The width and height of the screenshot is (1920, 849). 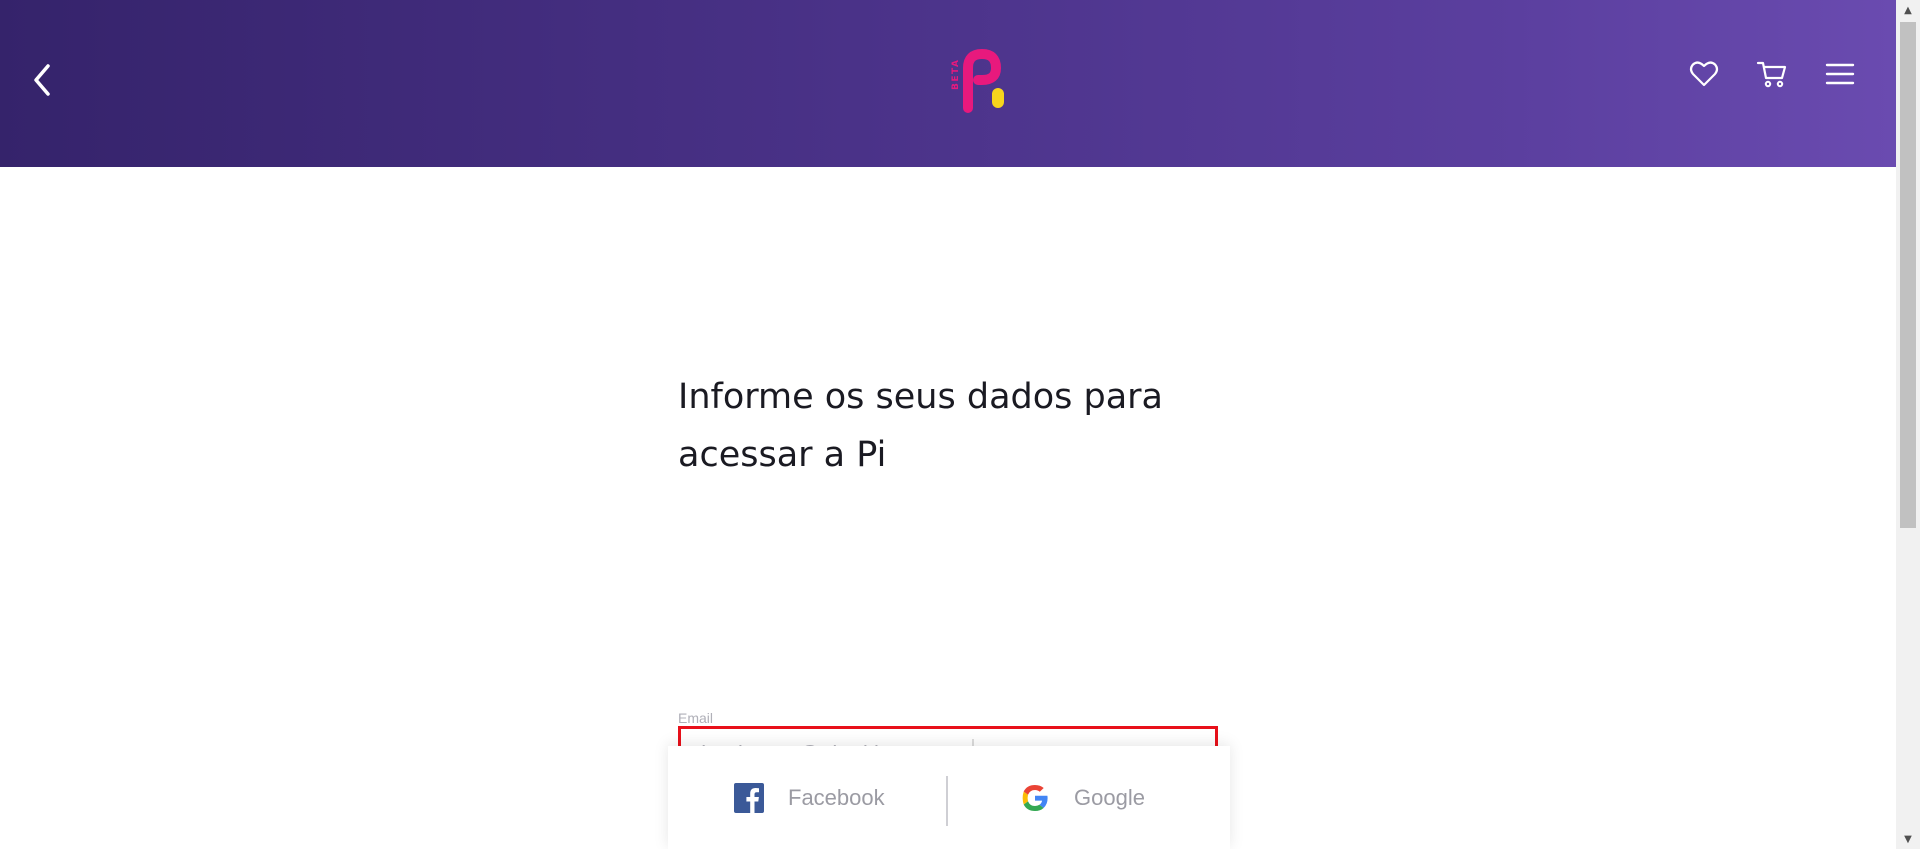 I want to click on facebook-label: Facebook, so click(x=836, y=797).